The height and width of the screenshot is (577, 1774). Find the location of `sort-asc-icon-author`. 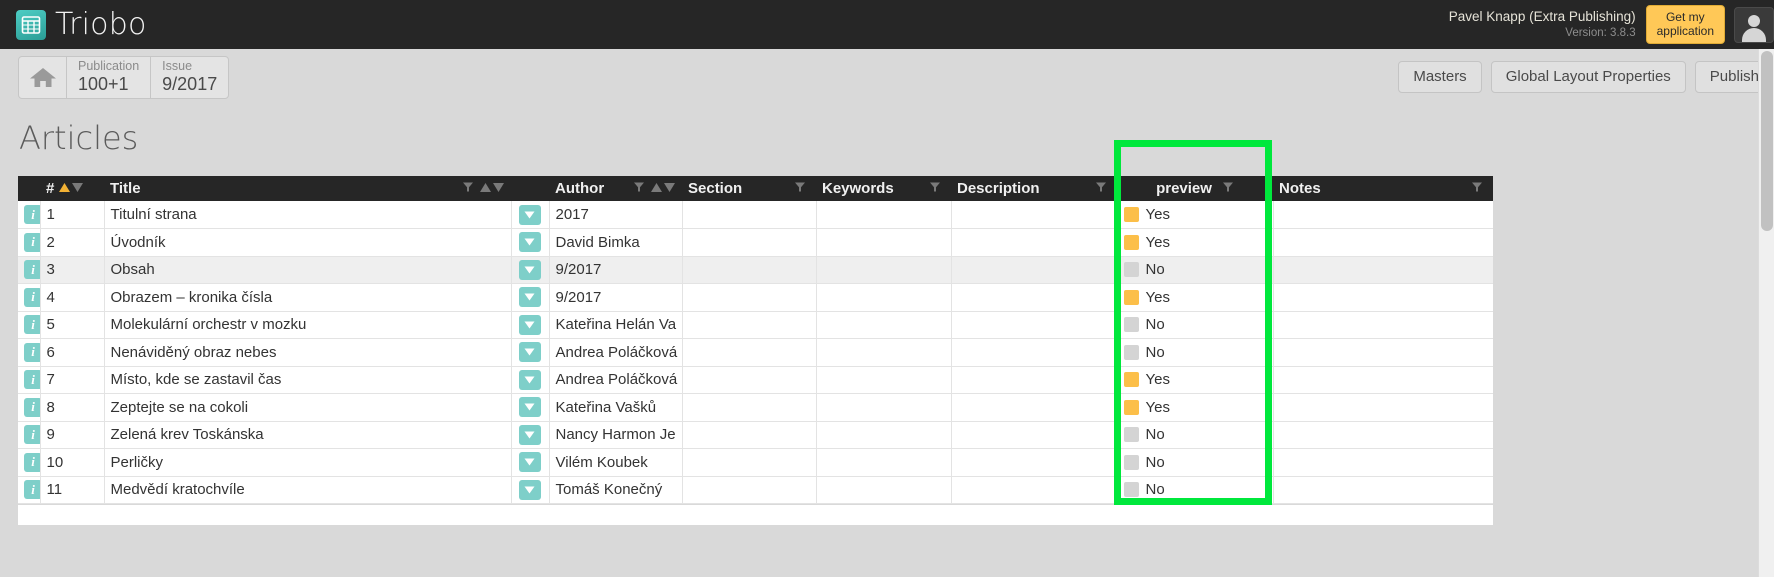

sort-asc-icon-author is located at coordinates (656, 188).